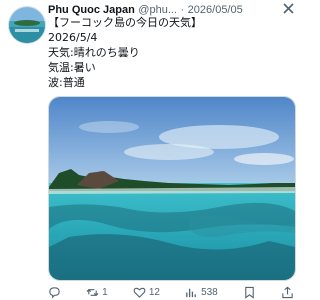  Describe the element at coordinates (171, 292) in the screenshot. I see `tweet-actions: 1 12 538` at that location.